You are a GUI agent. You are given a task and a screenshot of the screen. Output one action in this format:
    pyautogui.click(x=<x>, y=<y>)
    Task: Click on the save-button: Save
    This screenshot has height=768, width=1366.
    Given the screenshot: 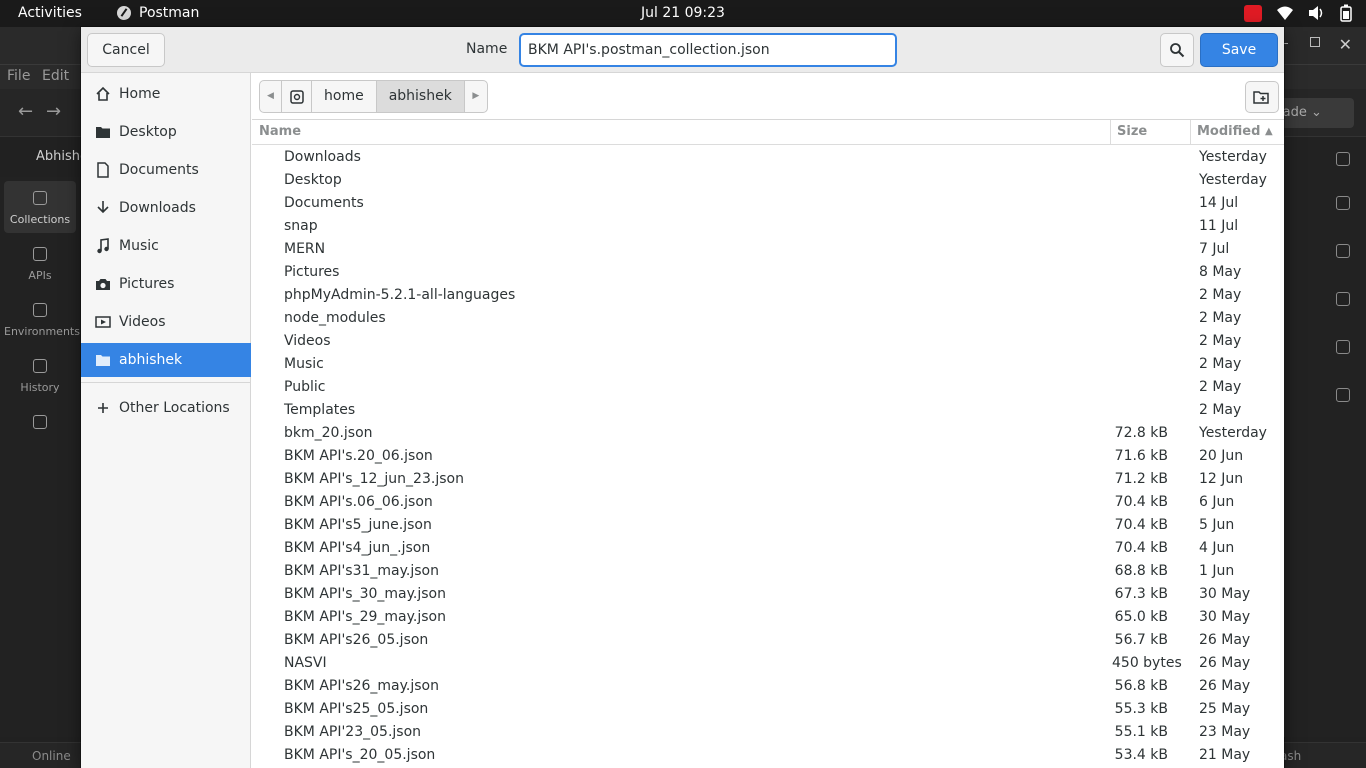 What is the action you would take?
    pyautogui.click(x=1239, y=50)
    